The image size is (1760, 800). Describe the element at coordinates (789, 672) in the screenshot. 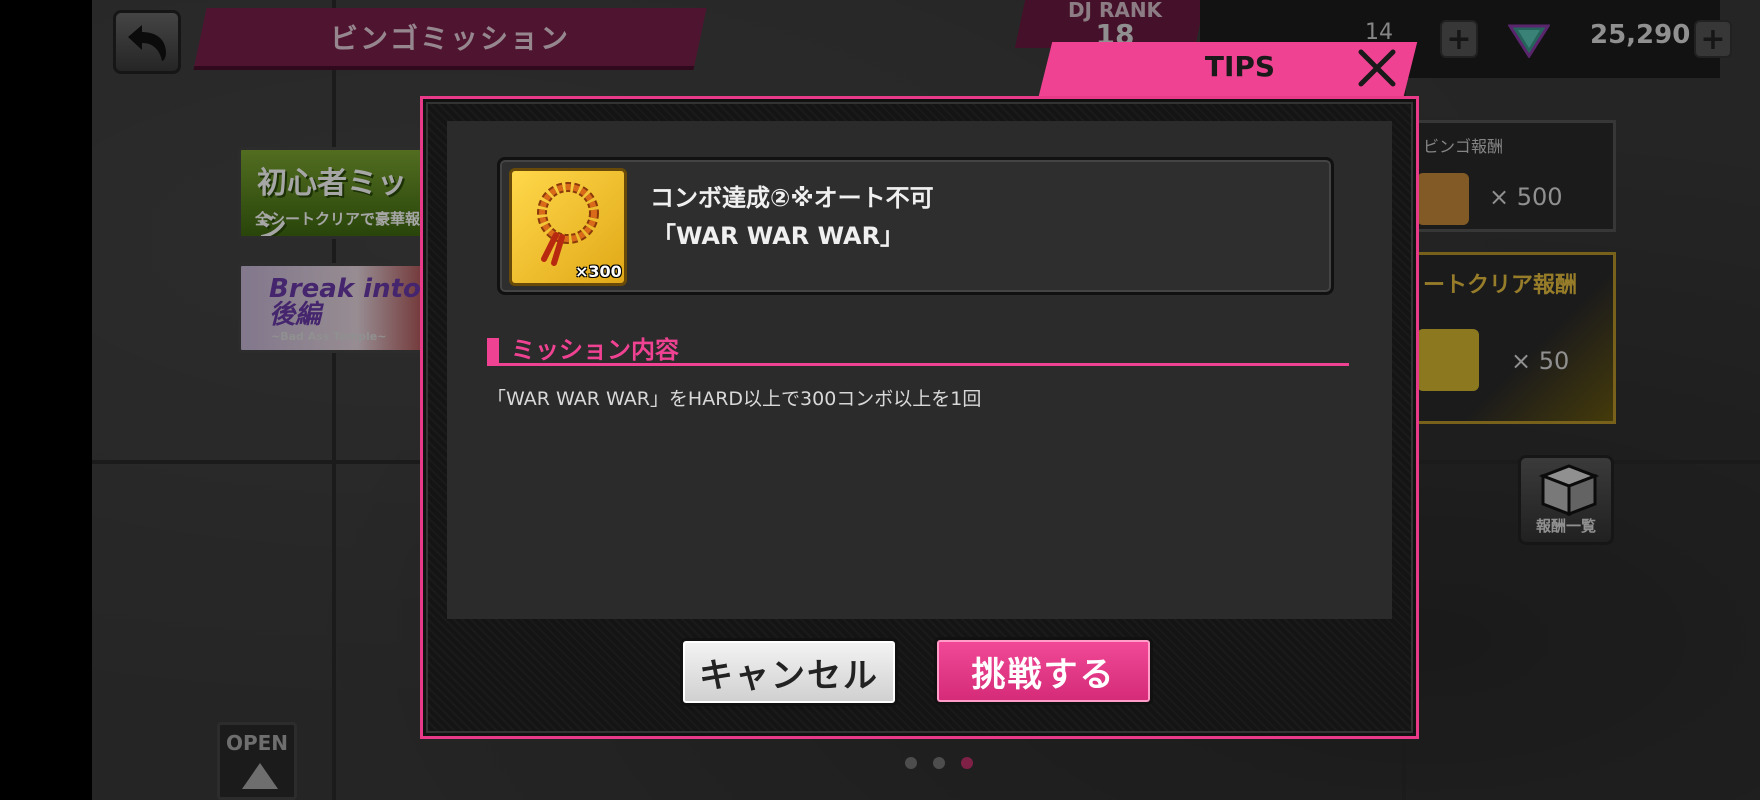

I see `cancel-button: キャンセル` at that location.